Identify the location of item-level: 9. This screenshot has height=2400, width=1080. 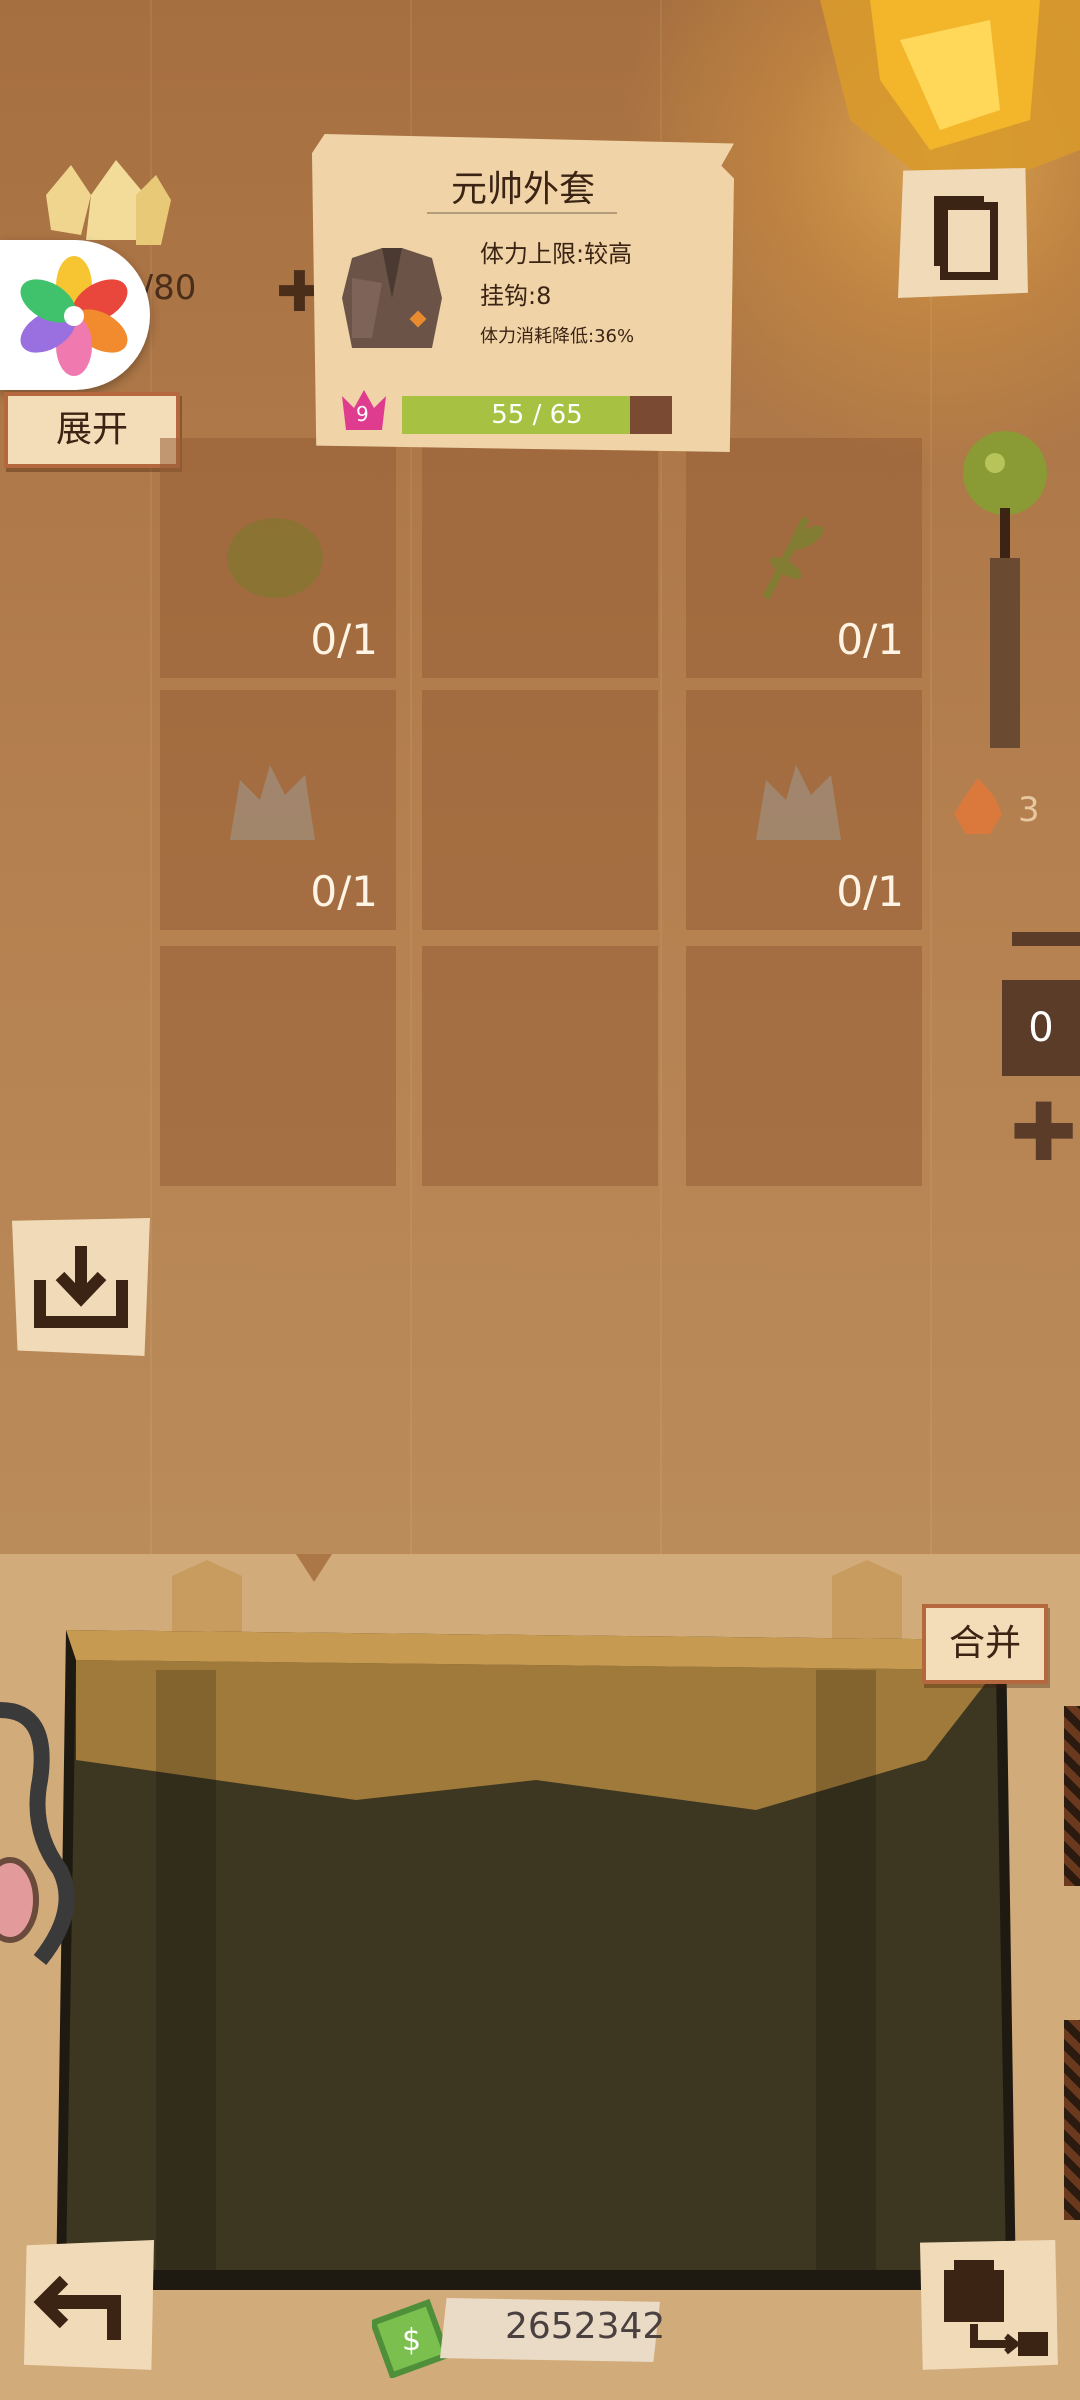
(362, 414).